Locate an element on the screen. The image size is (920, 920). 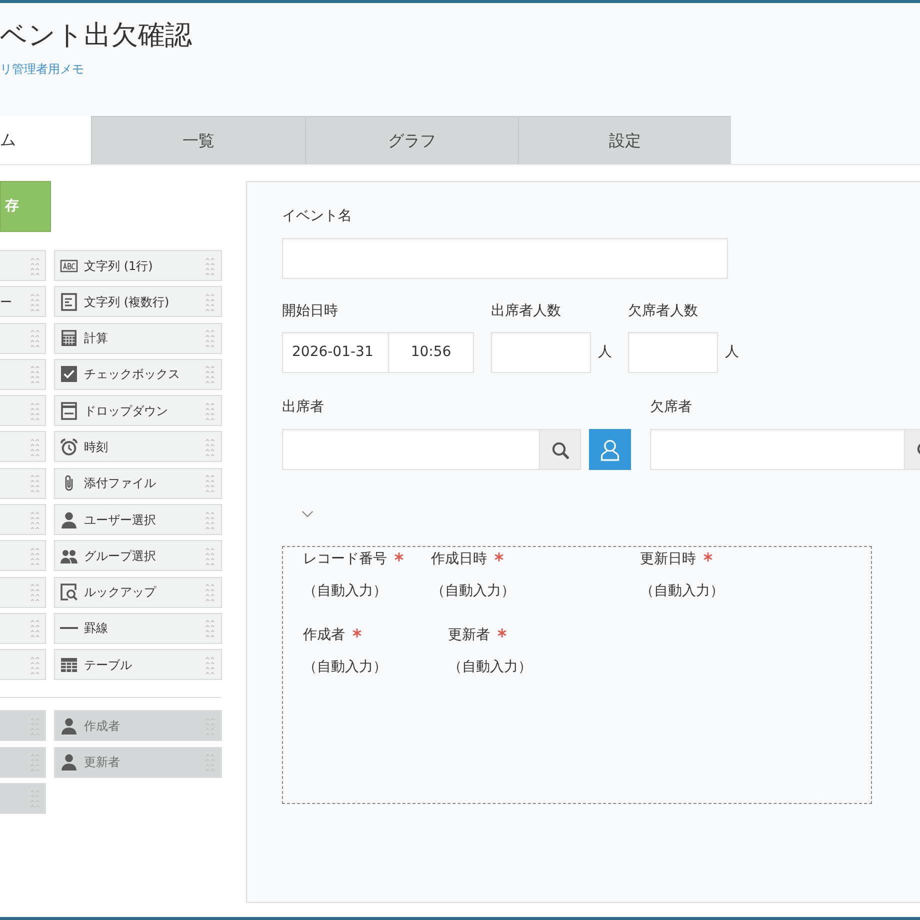
search-button is located at coordinates (560, 449).